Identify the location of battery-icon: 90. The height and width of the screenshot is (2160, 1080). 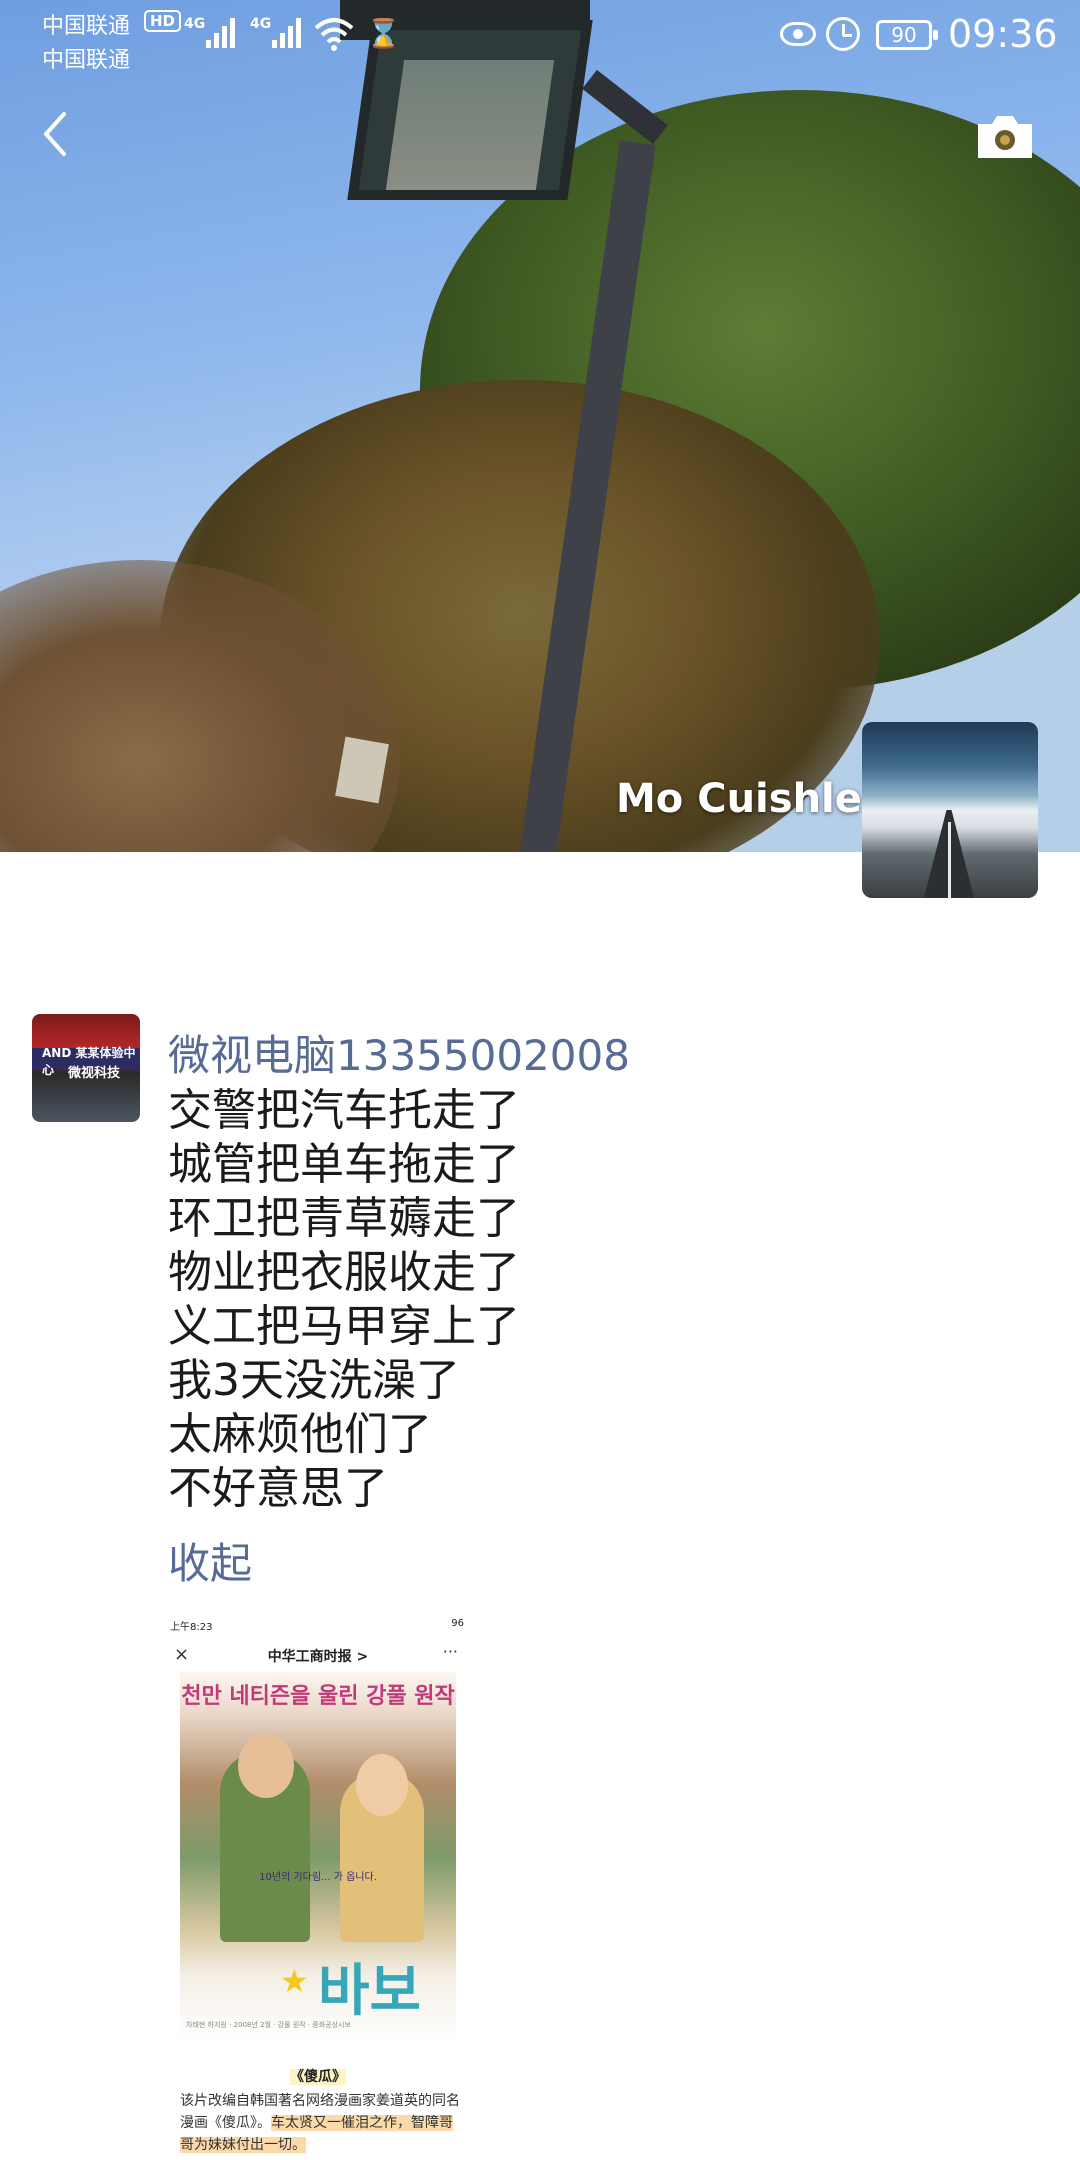
(907, 35).